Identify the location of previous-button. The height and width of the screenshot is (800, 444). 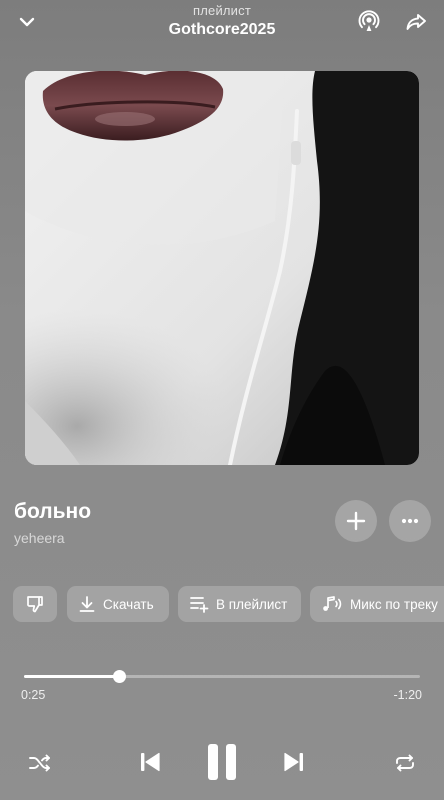
(150, 762).